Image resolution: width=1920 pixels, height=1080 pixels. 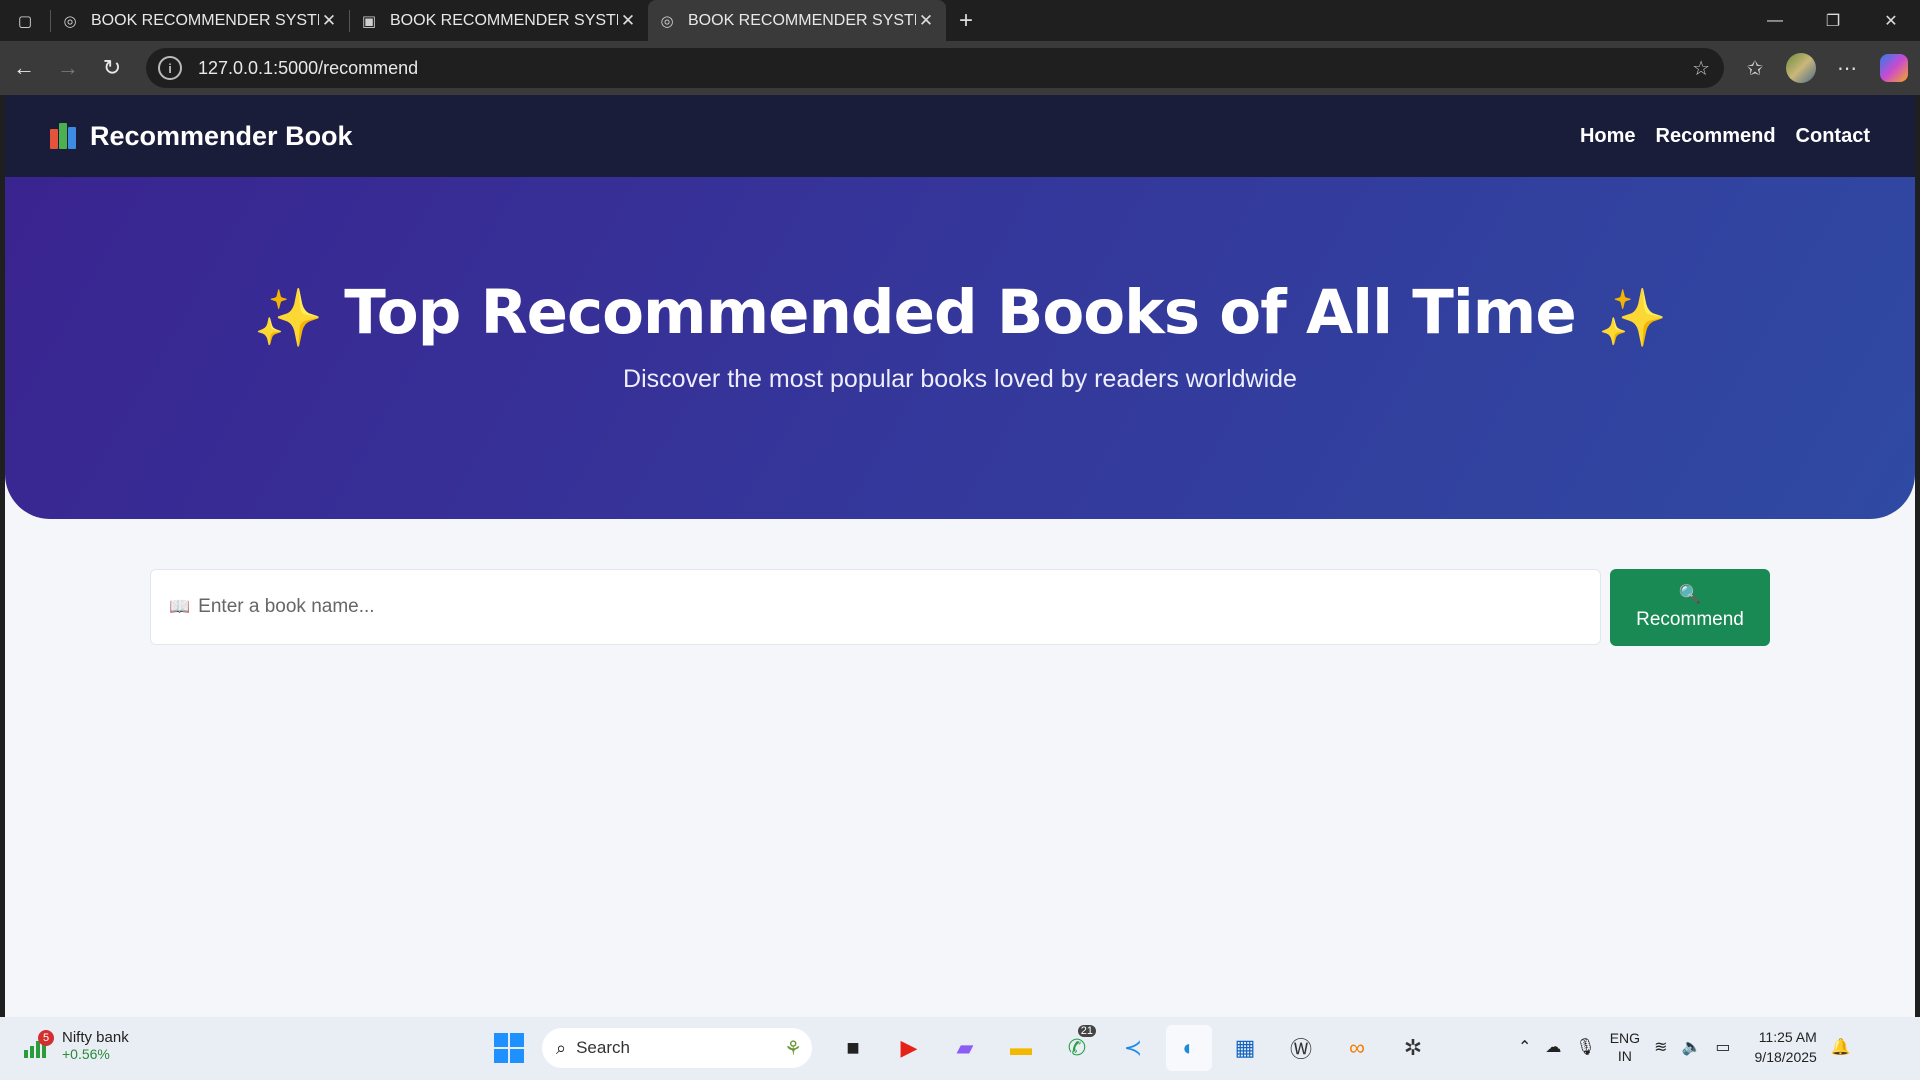 I want to click on notification-bell-icon: 🔔, so click(x=1841, y=1047).